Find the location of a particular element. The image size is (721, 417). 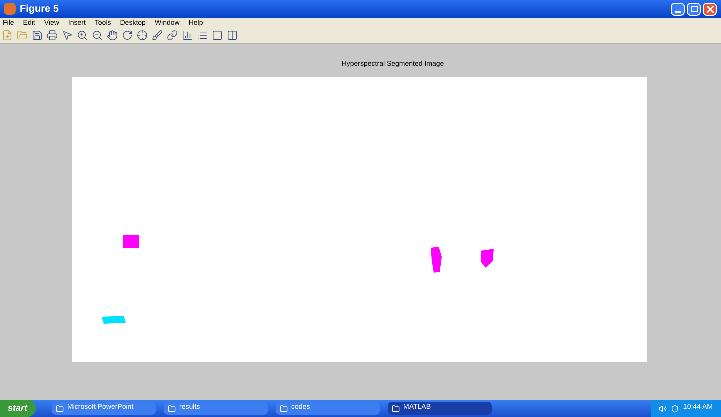

square-icon is located at coordinates (217, 35).